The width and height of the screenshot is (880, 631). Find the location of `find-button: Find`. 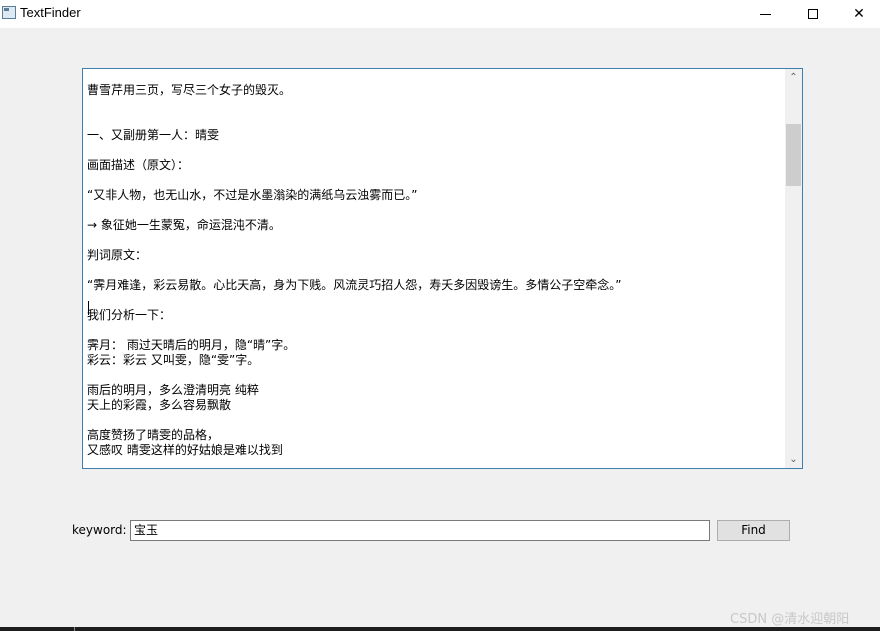

find-button: Find is located at coordinates (753, 530).